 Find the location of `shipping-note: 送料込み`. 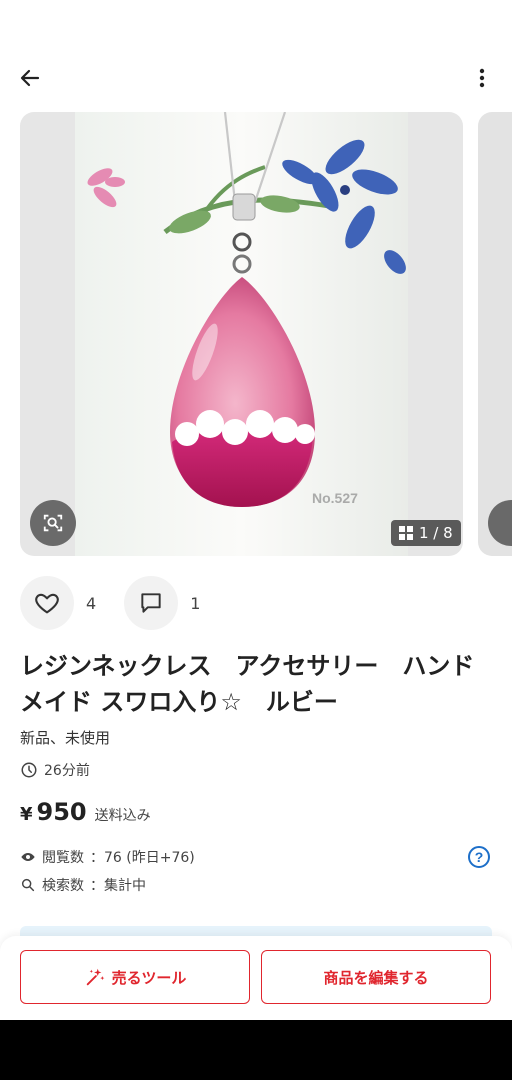

shipping-note: 送料込み is located at coordinates (122, 816).